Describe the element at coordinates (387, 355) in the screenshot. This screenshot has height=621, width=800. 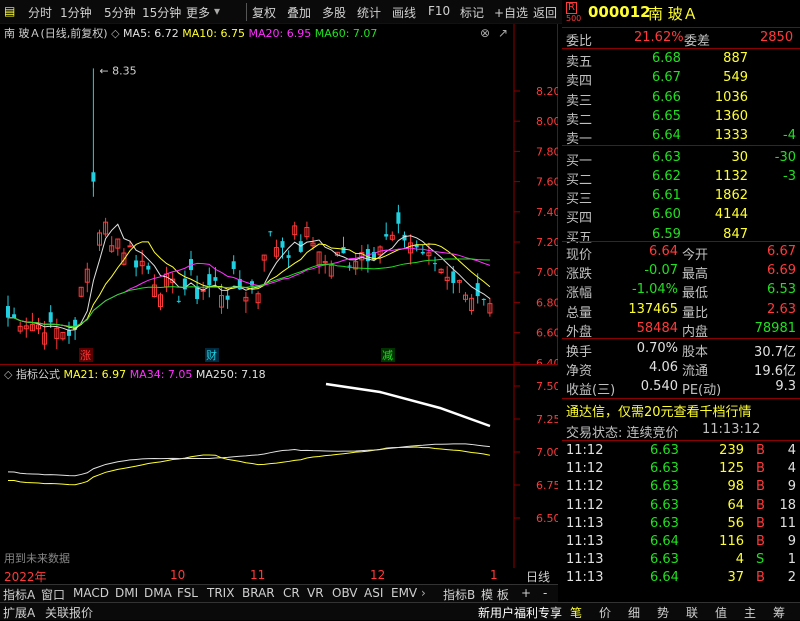
I see `event-marker: 减` at that location.